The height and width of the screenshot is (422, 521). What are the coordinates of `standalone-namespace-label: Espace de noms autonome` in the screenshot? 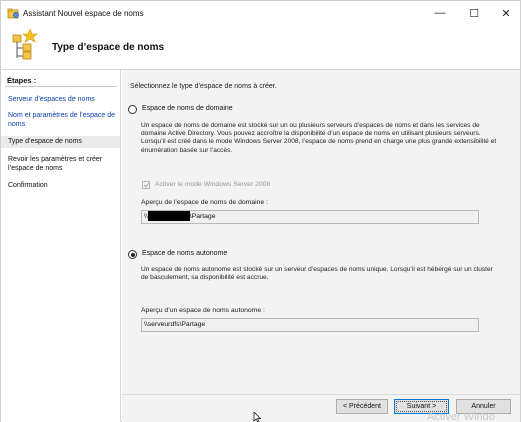 It's located at (184, 253).